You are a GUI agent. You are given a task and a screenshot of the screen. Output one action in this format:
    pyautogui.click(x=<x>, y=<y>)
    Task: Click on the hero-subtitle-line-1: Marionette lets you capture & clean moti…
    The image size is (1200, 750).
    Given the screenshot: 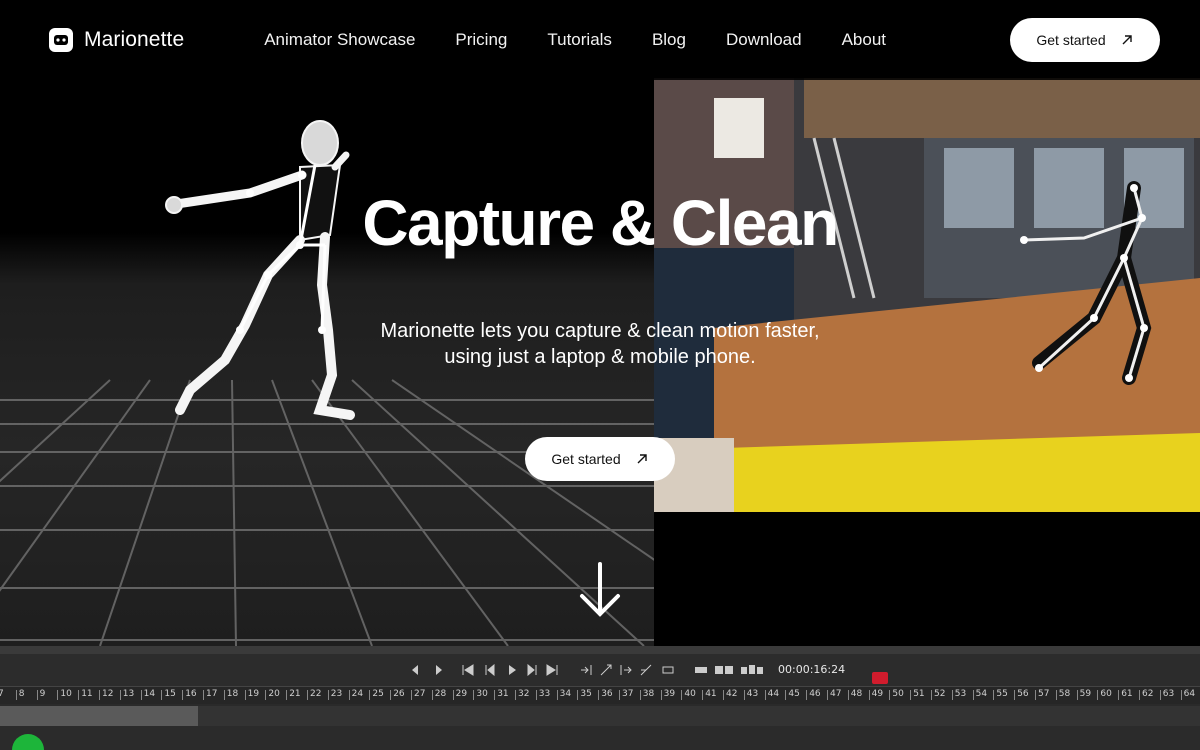 What is the action you would take?
    pyautogui.click(x=600, y=331)
    